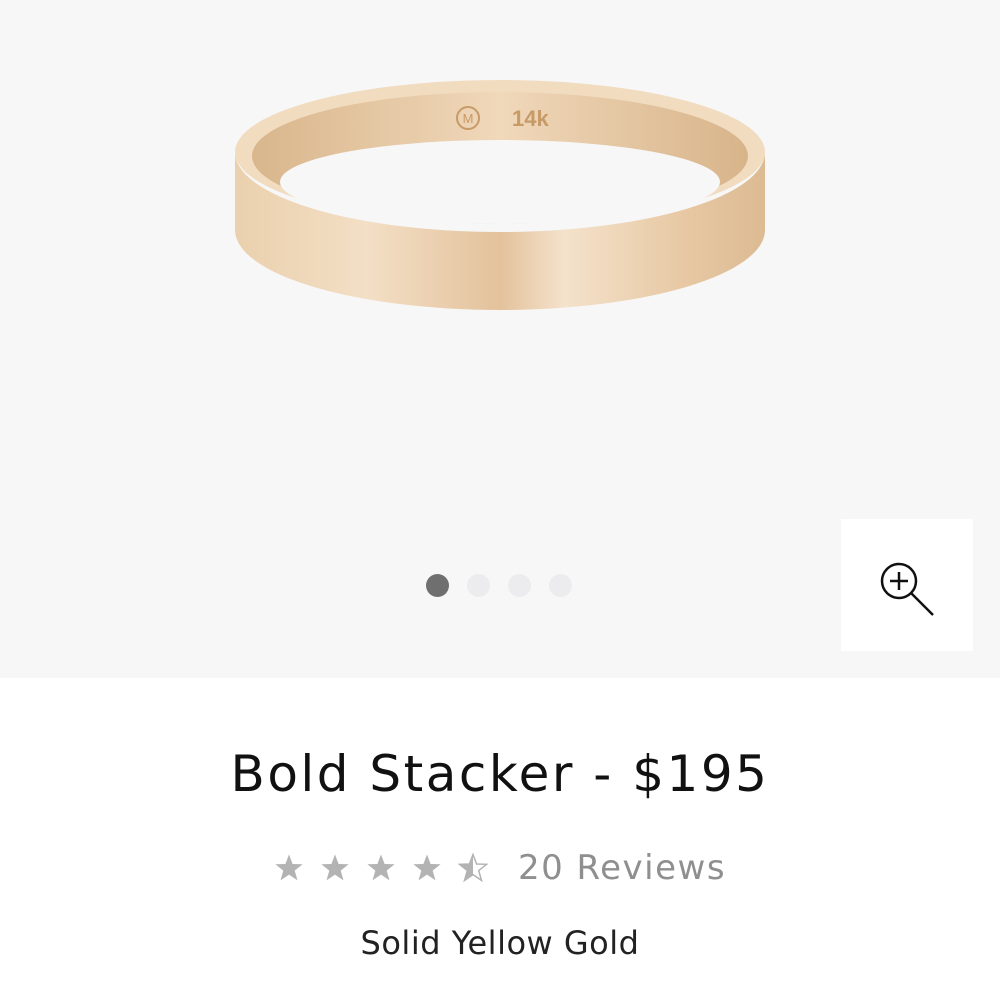  Describe the element at coordinates (500, 774) in the screenshot. I see `product-title: Bold Stacker - $195` at that location.